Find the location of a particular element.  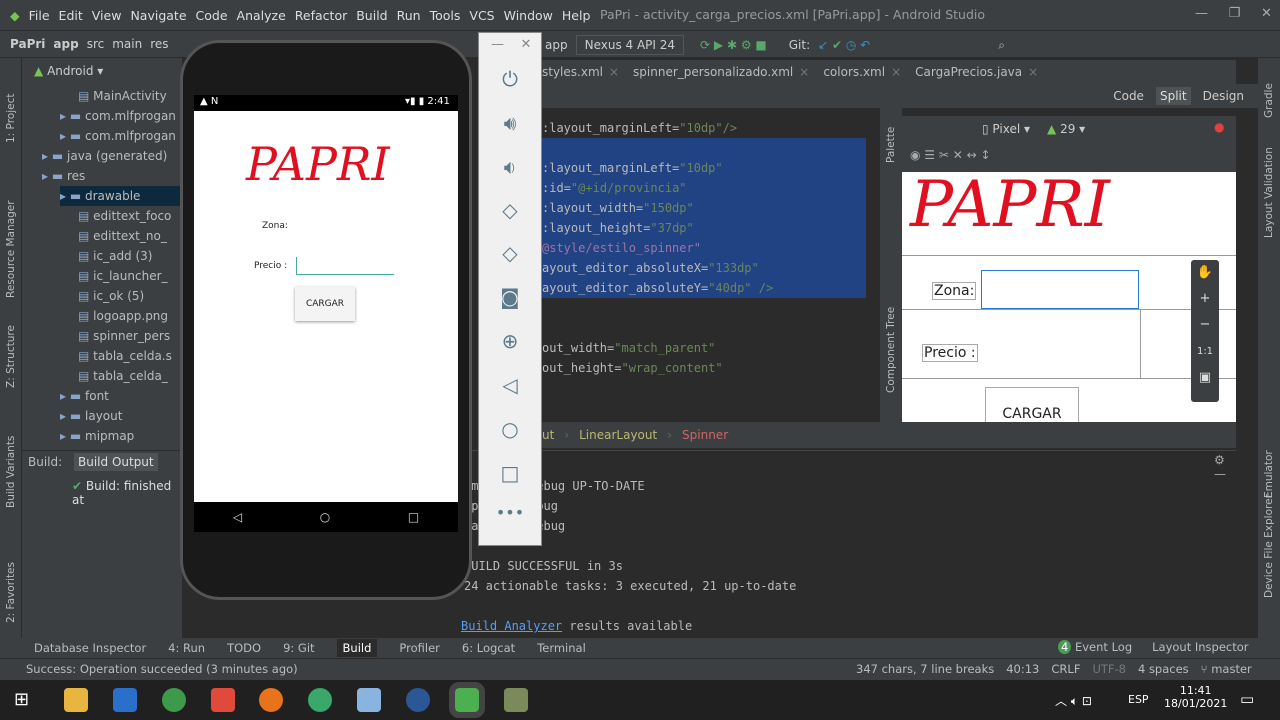

file-explorer-icon is located at coordinates (76, 700).